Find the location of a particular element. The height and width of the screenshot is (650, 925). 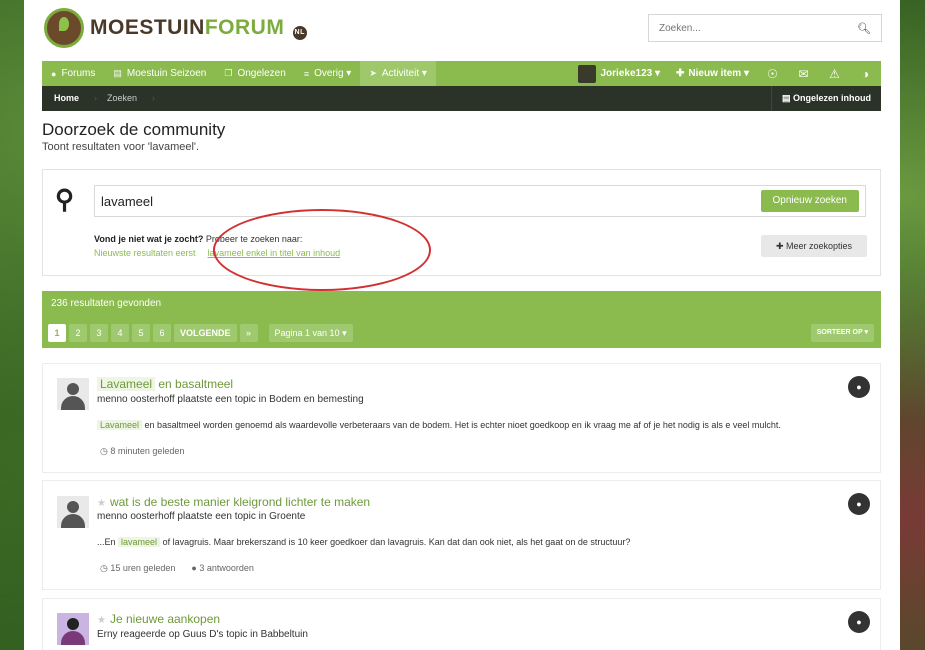

result-title: Lavameel en basaltmeel is located at coordinates (165, 384).